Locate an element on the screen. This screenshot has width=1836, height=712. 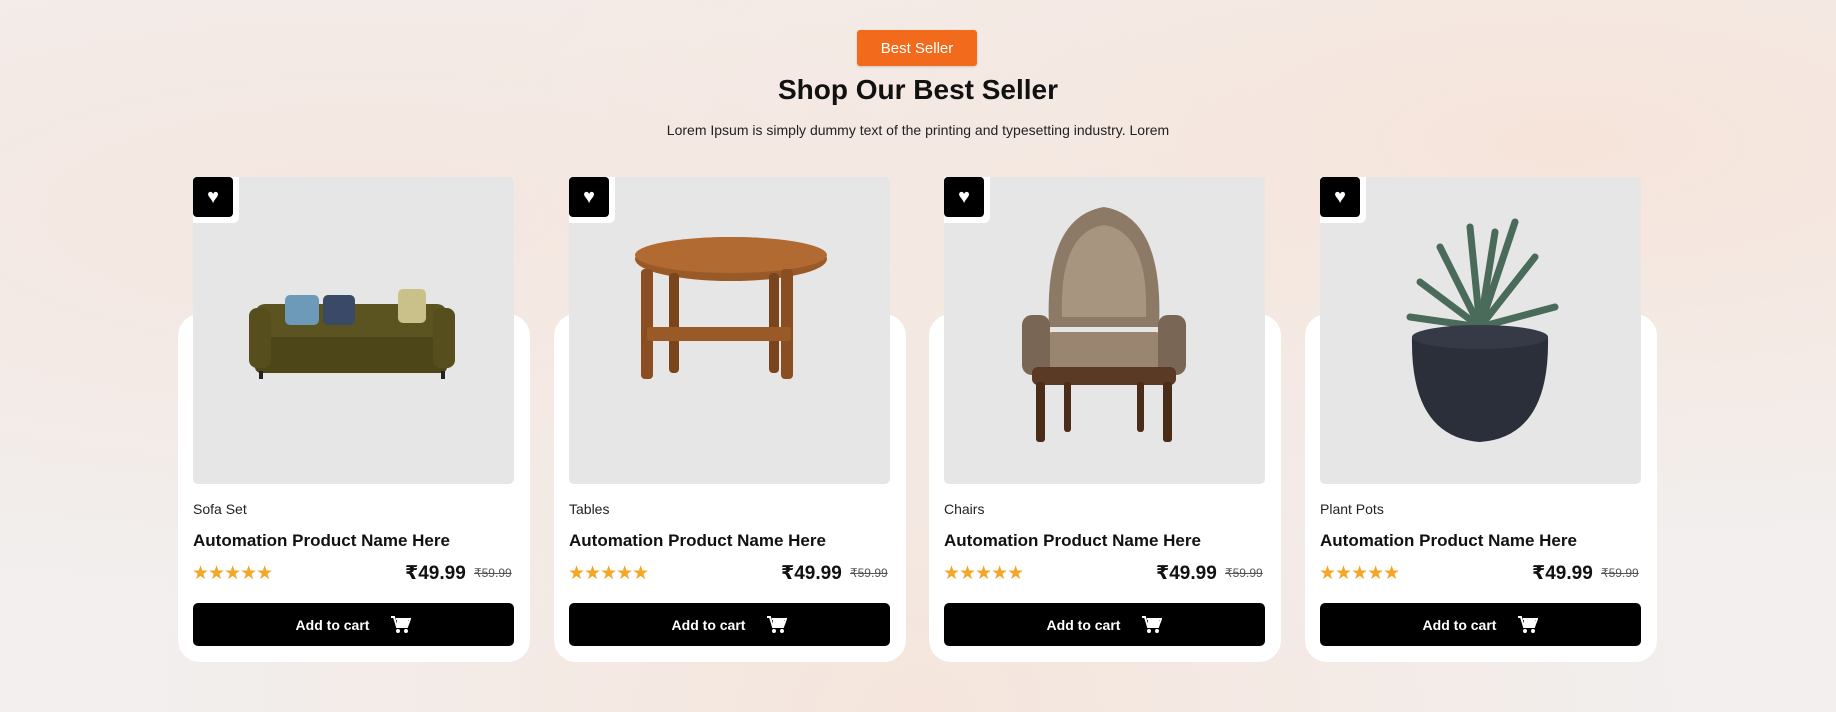
product-image-chair is located at coordinates (1104, 330).